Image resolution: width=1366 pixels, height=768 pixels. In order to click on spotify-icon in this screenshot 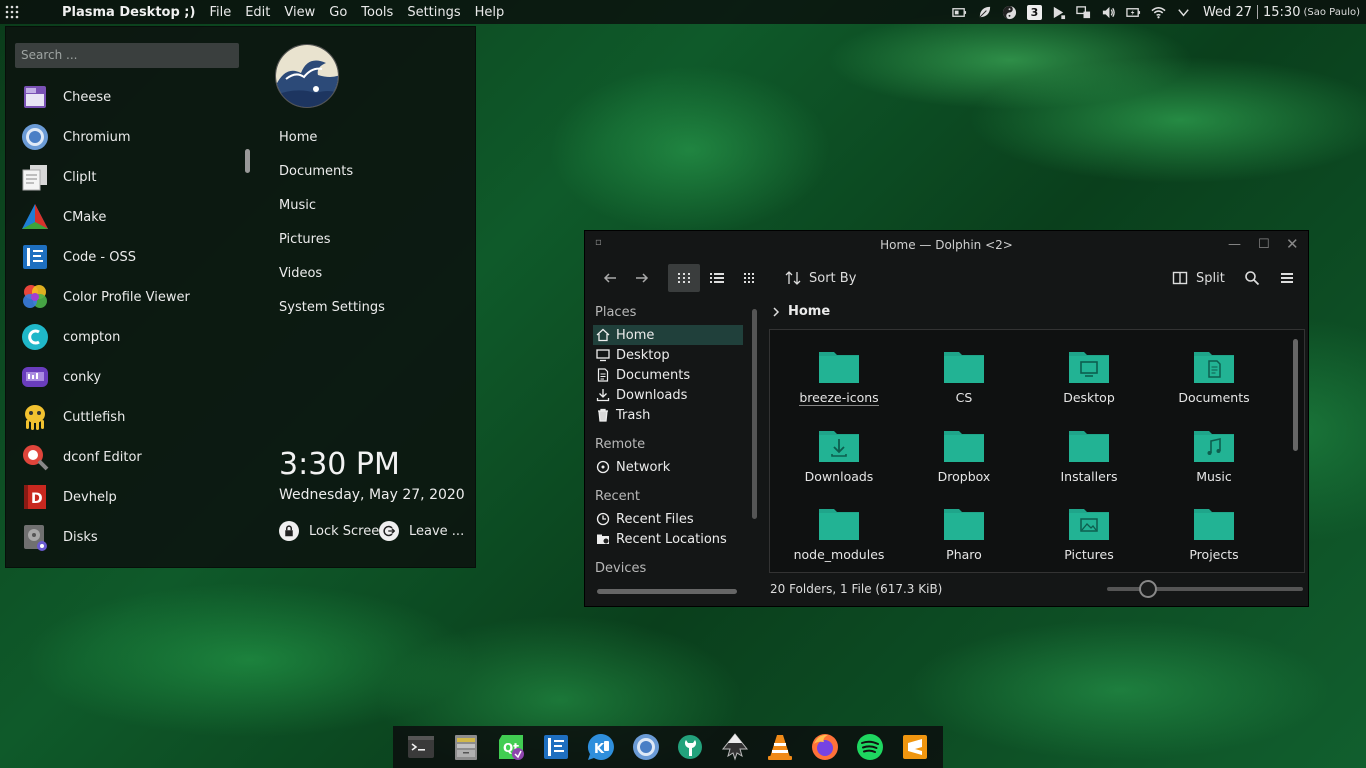, I will do `click(870, 747)`.